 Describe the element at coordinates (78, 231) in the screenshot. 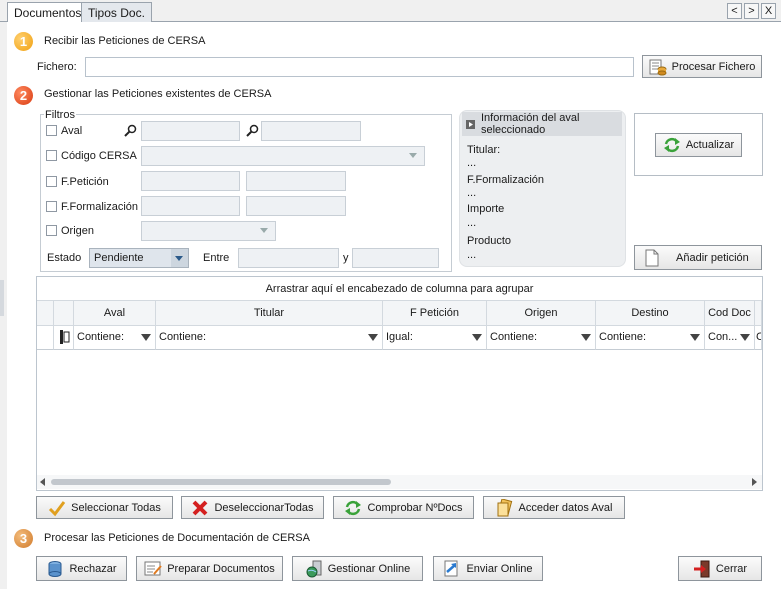

I see `origen-label: Origen` at that location.